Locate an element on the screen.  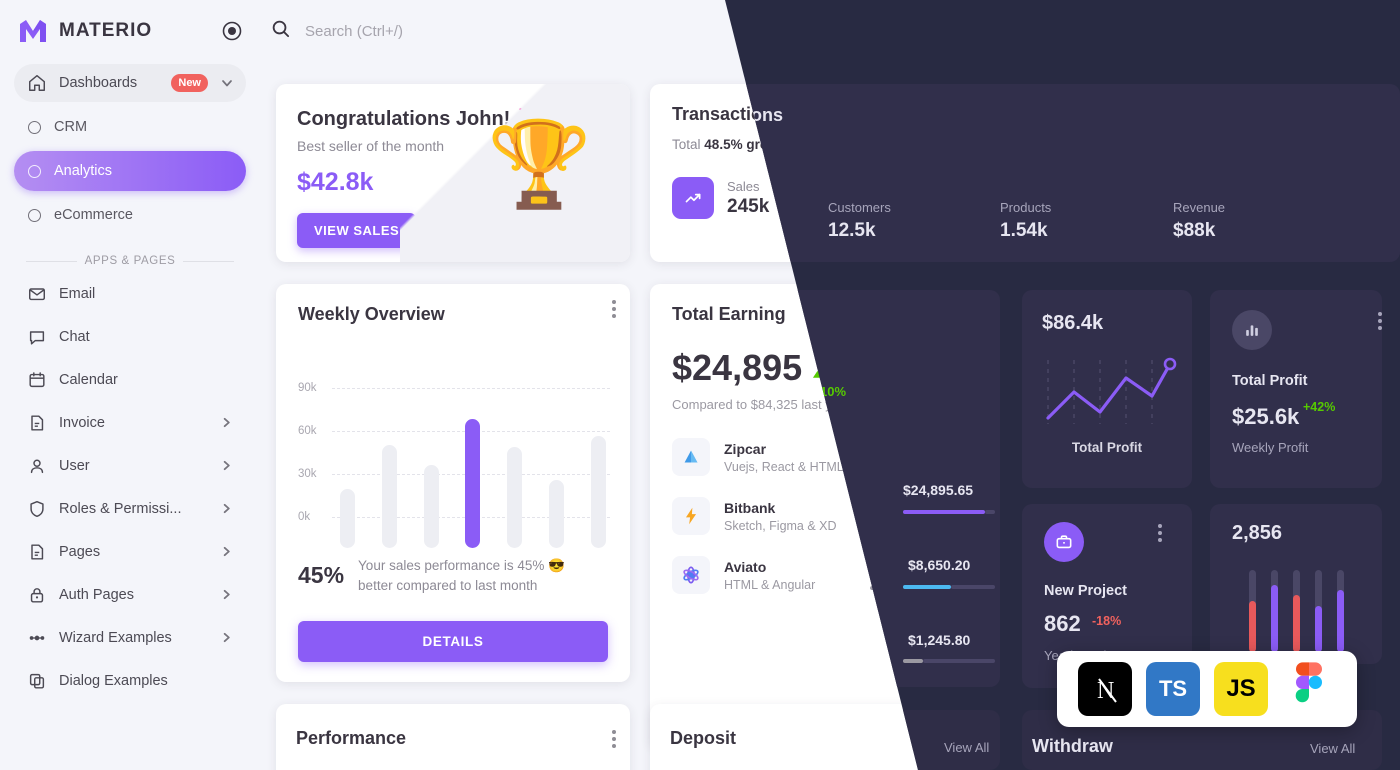
y-tick-label: 0k is located at coordinates (304, 517).